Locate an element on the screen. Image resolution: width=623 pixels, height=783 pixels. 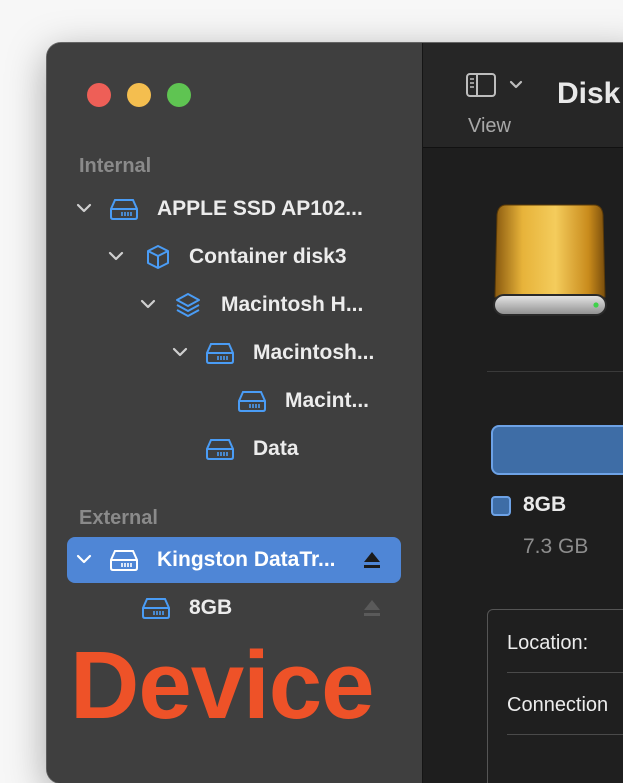
sidebar-item-label: Data is located at coordinates (276, 448).